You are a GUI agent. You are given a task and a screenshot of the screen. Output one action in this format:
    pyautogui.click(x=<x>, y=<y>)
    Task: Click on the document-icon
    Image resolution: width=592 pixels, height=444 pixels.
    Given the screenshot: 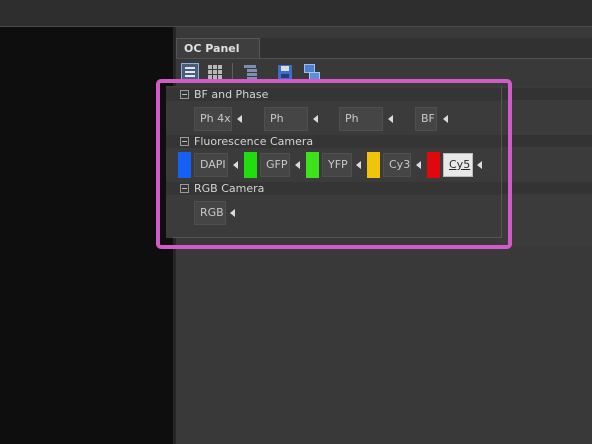 What is the action you would take?
    pyautogui.click(x=251, y=72)
    